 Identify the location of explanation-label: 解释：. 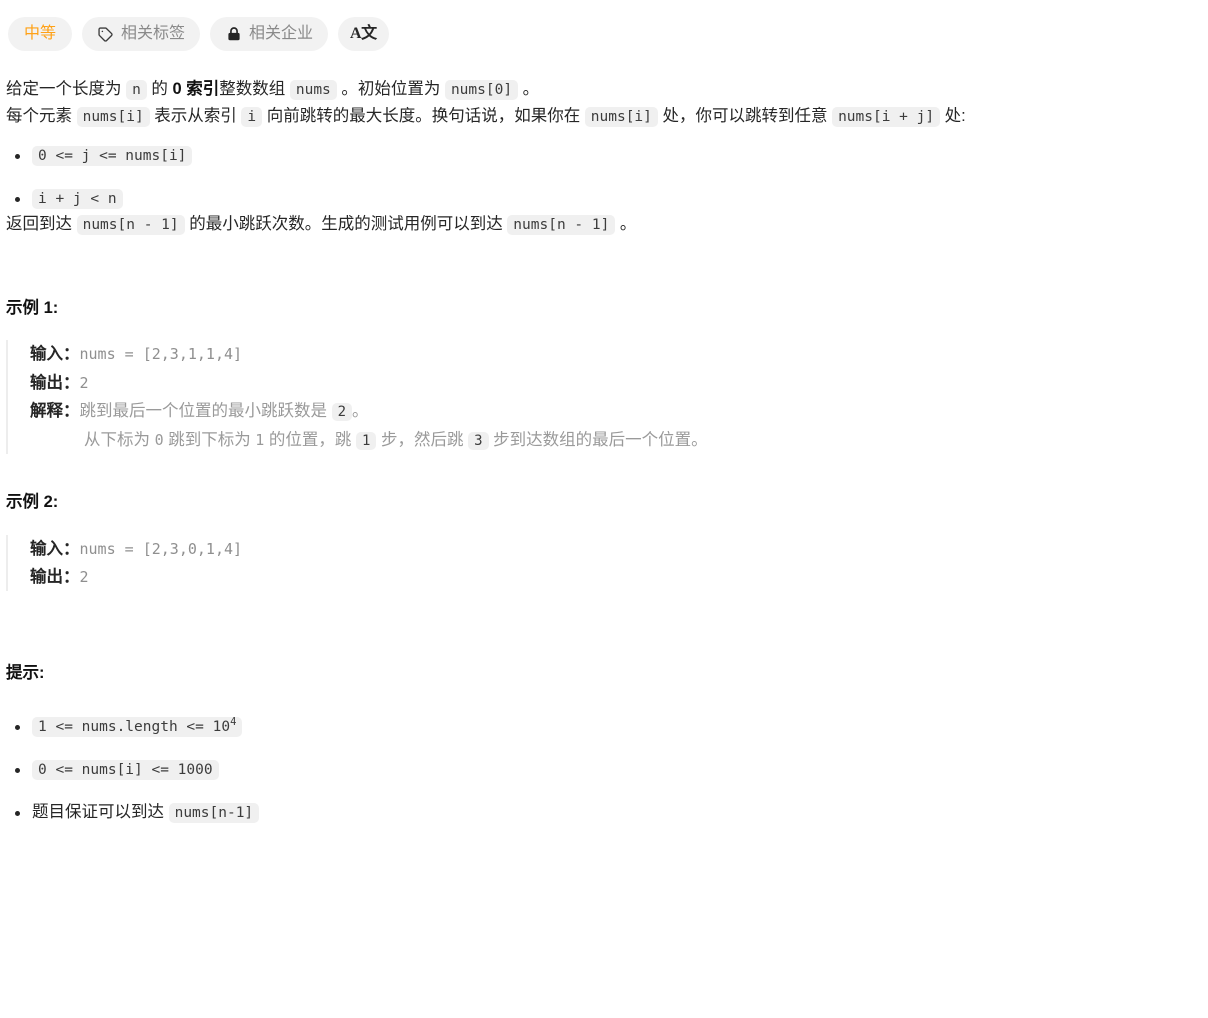
(55, 411).